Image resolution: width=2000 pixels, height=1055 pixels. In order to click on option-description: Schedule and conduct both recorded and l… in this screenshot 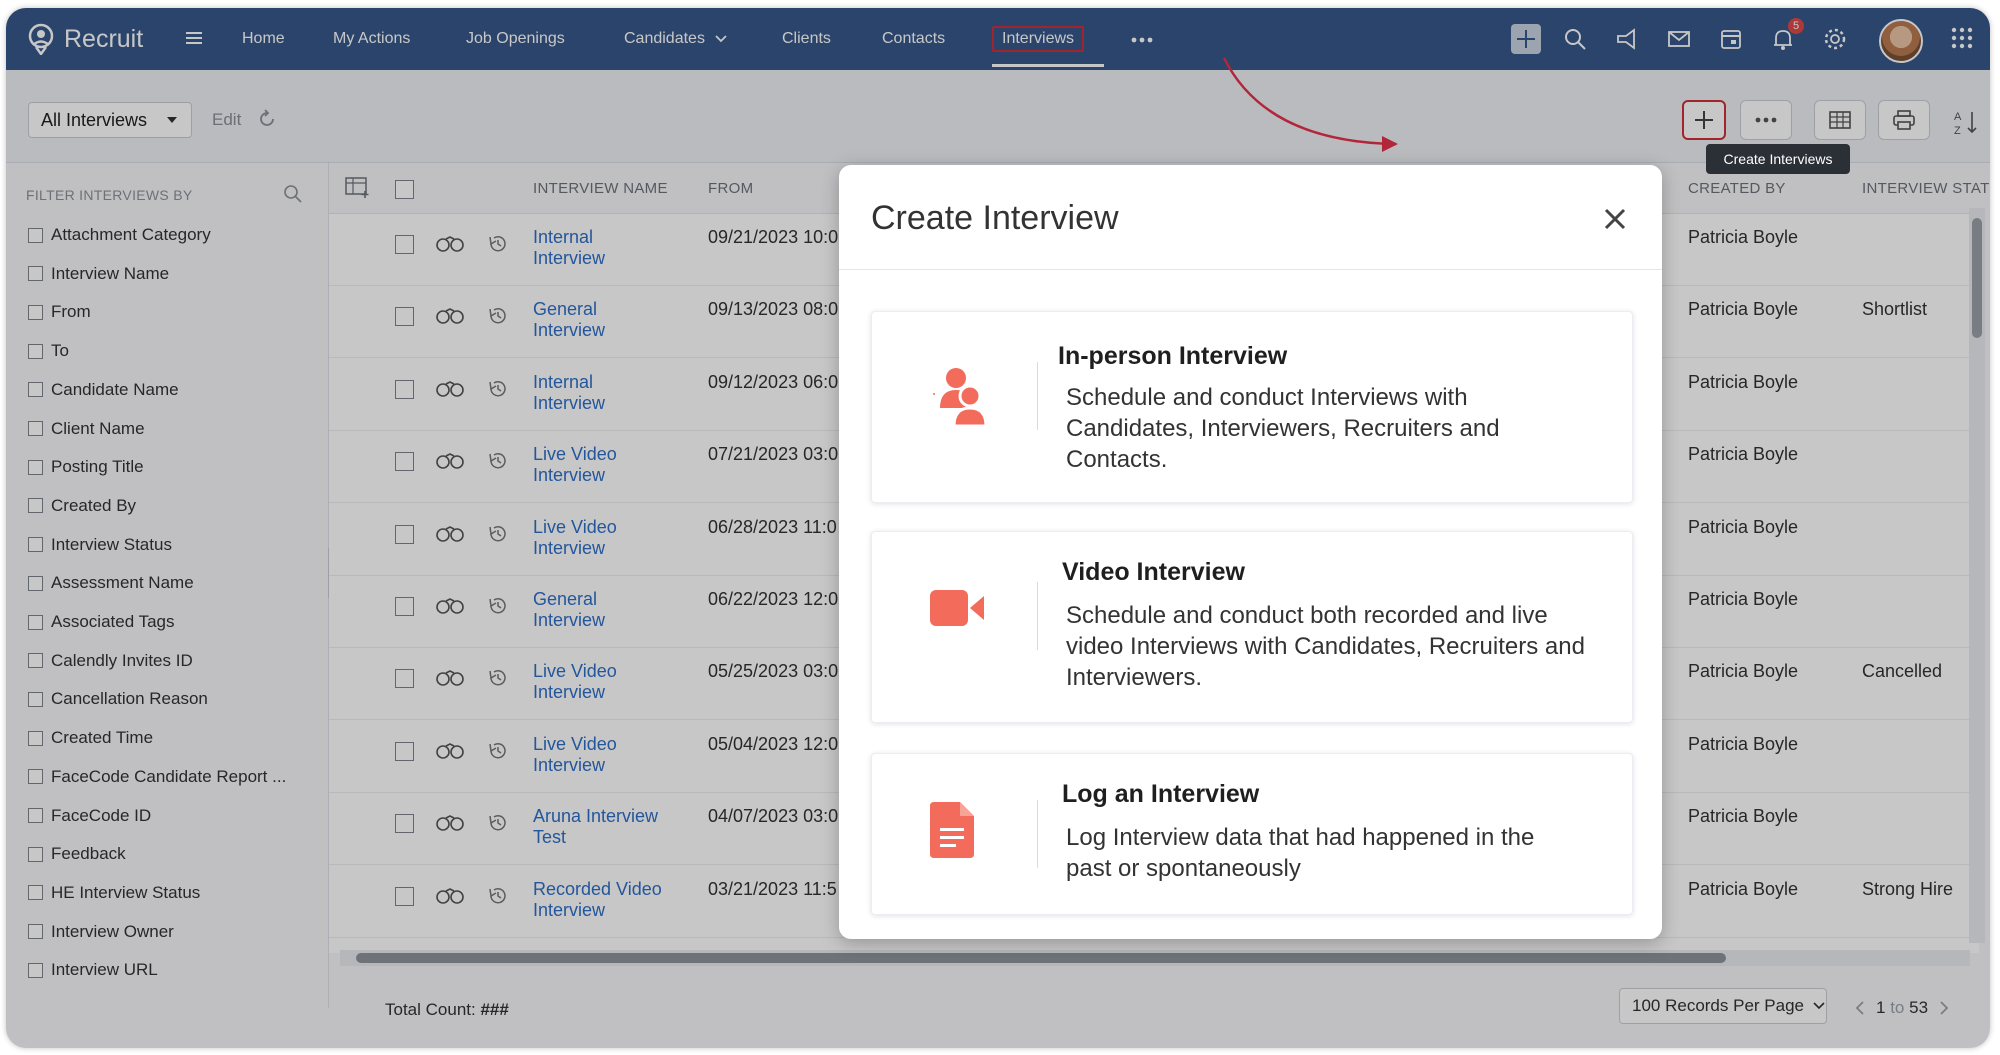, I will do `click(1325, 646)`.